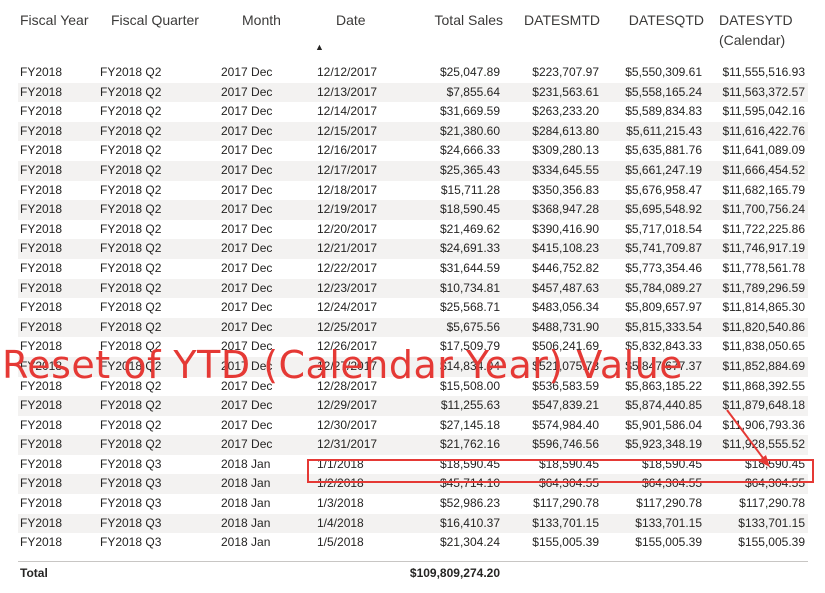 The height and width of the screenshot is (593, 825). What do you see at coordinates (343, 365) in the screenshot?
I see `annotation-text: Reset of YTD (Calendar Year) Value` at bounding box center [343, 365].